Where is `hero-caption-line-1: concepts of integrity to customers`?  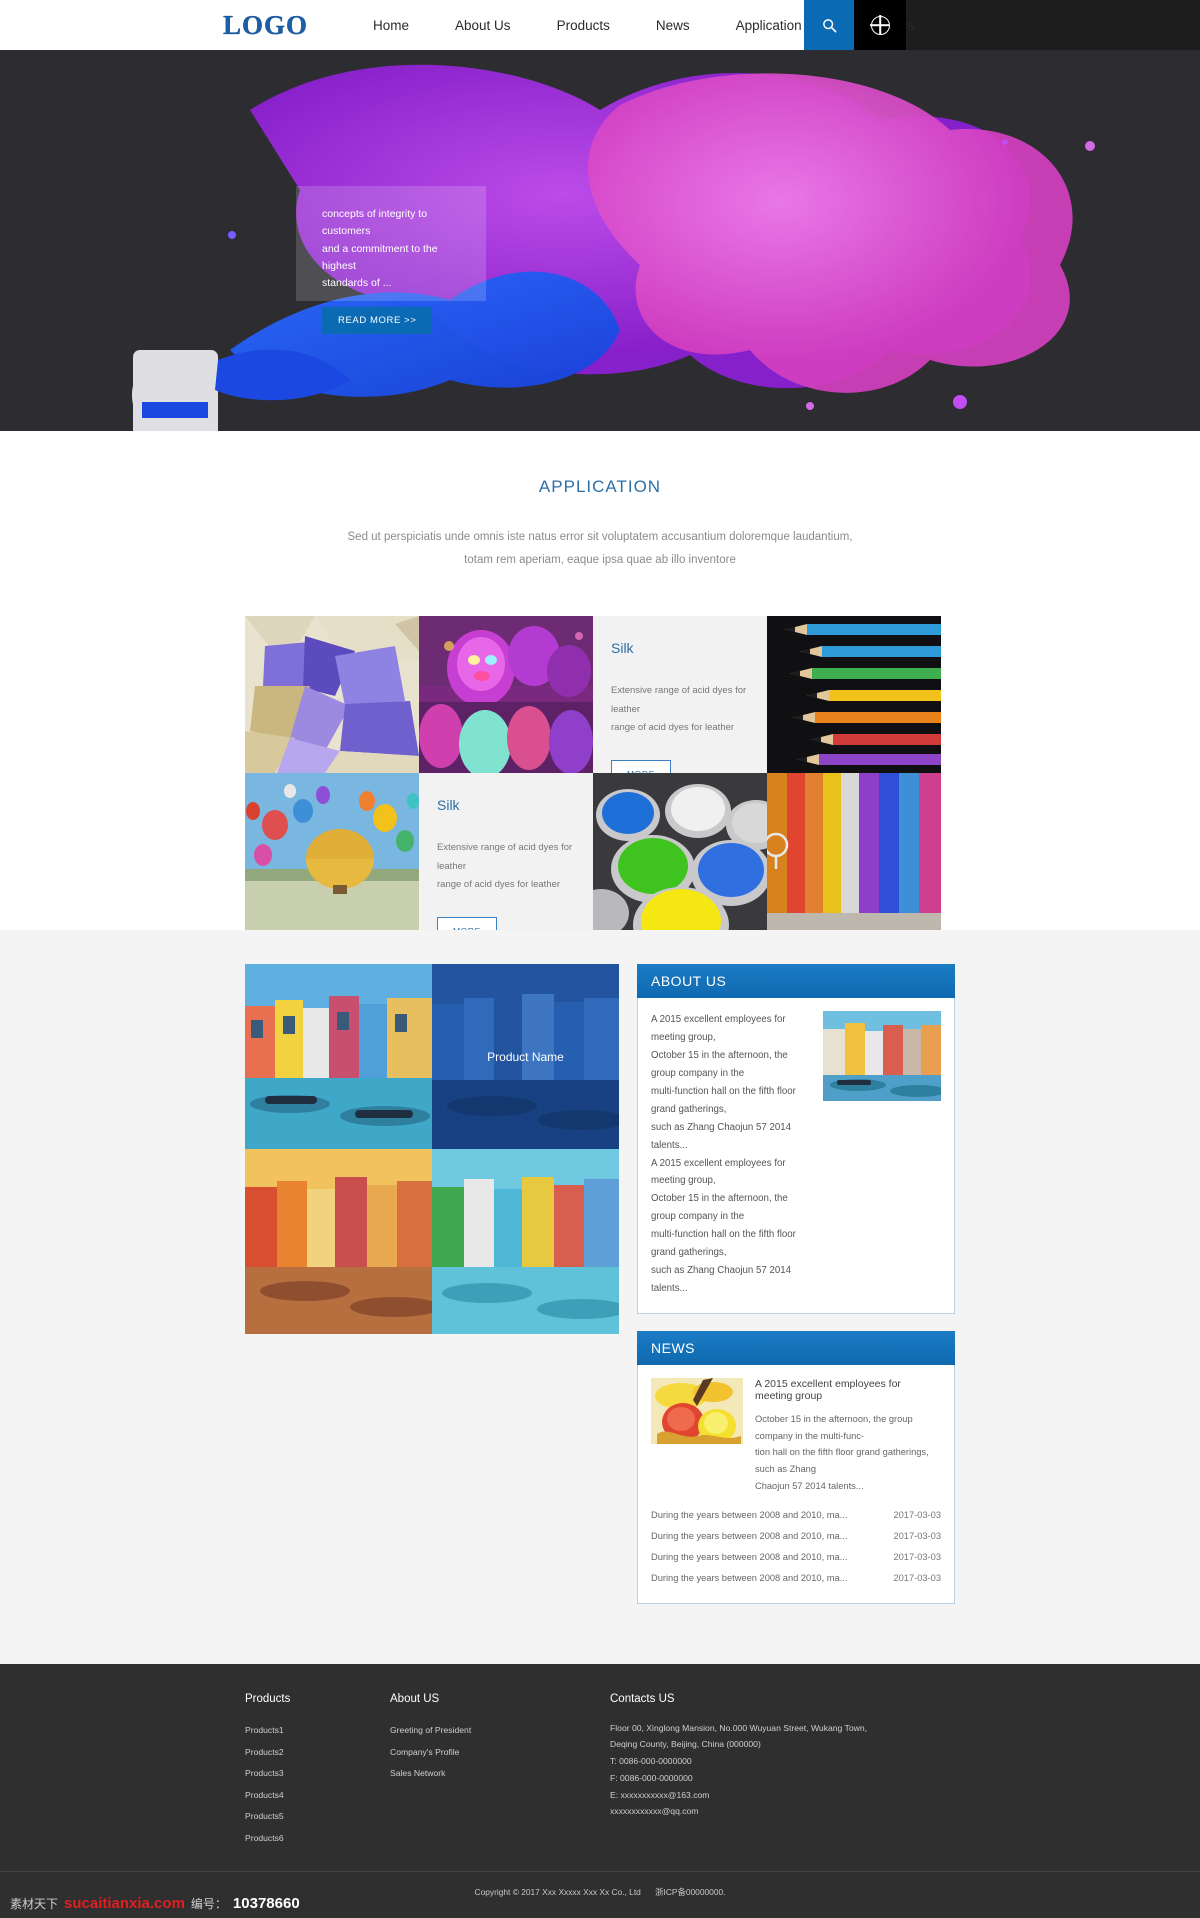 hero-caption-line-1: concepts of integrity to customers is located at coordinates (375, 223).